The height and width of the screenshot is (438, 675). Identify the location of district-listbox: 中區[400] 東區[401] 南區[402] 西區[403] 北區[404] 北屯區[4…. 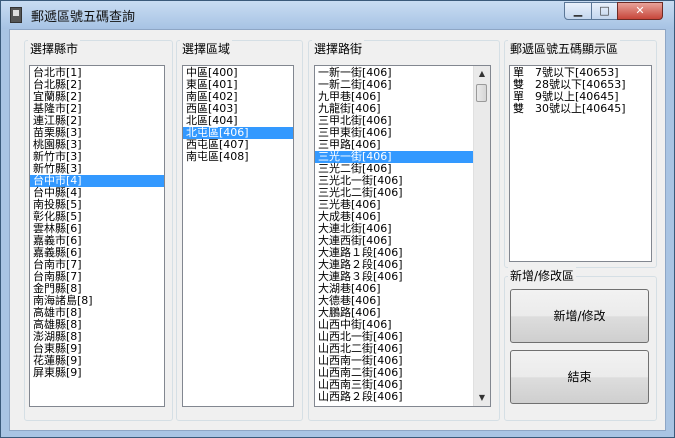
(238, 236).